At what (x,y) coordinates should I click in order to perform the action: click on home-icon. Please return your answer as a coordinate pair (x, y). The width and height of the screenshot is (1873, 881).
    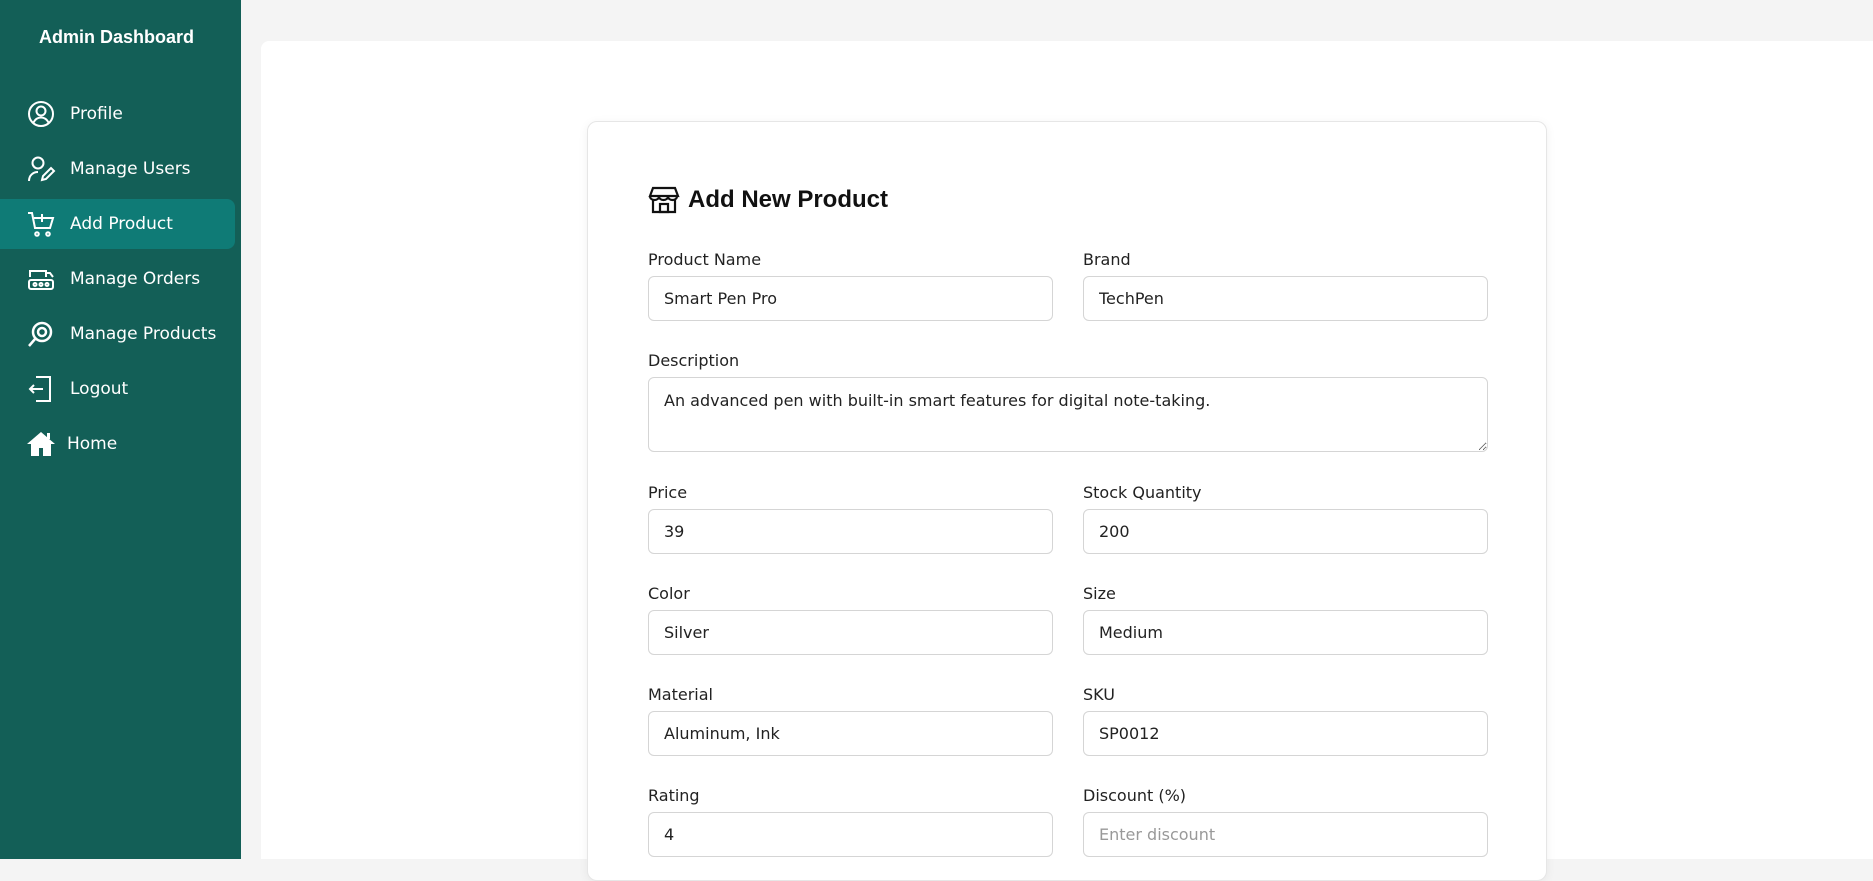
    Looking at the image, I should click on (41, 444).